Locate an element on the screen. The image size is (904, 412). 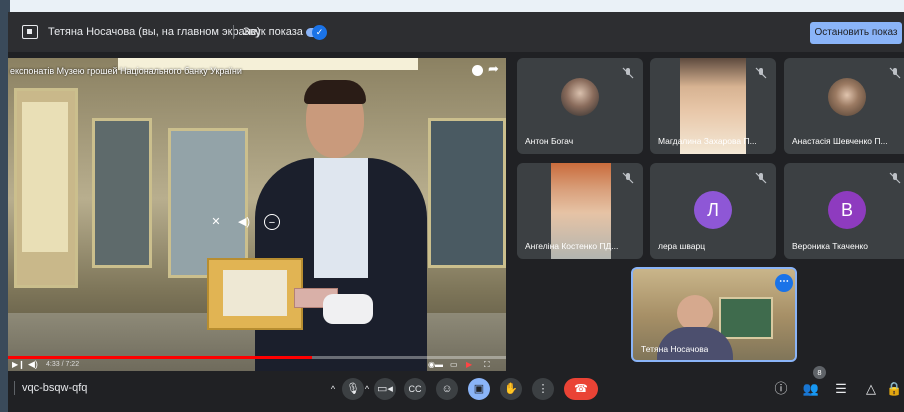
sound-label: Звук показа is located at coordinates (273, 32).